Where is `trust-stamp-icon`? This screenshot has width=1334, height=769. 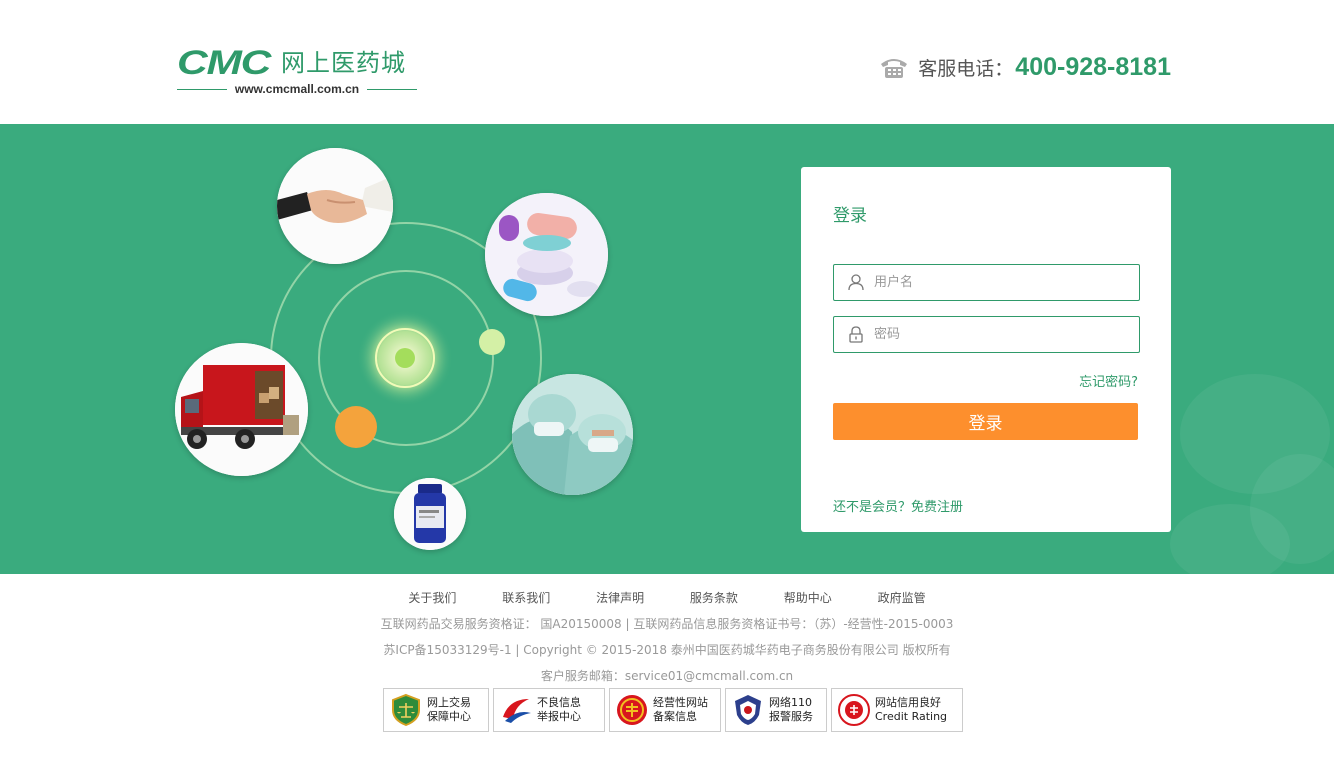 trust-stamp-icon is located at coordinates (854, 710).